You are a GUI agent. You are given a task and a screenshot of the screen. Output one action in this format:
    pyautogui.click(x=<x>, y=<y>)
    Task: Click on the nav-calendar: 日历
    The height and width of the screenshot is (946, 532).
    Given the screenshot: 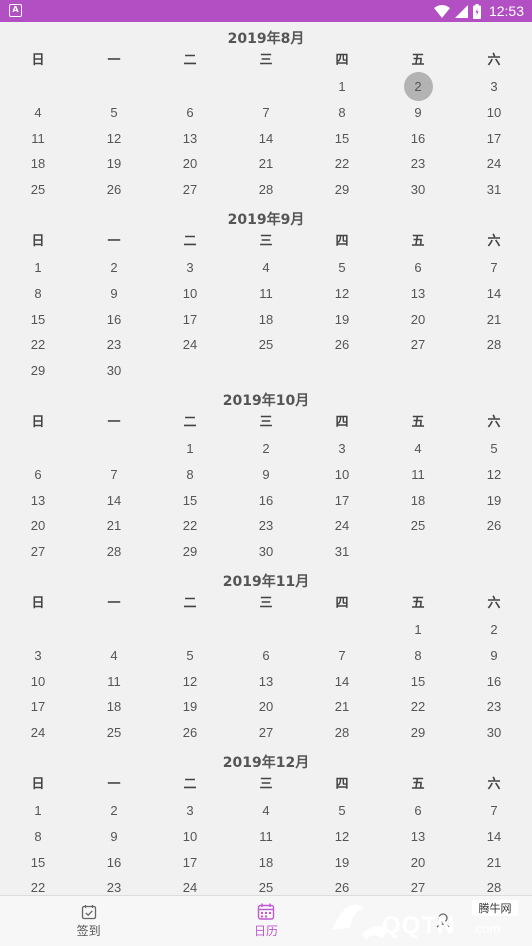 What is the action you would take?
    pyautogui.click(x=265, y=921)
    